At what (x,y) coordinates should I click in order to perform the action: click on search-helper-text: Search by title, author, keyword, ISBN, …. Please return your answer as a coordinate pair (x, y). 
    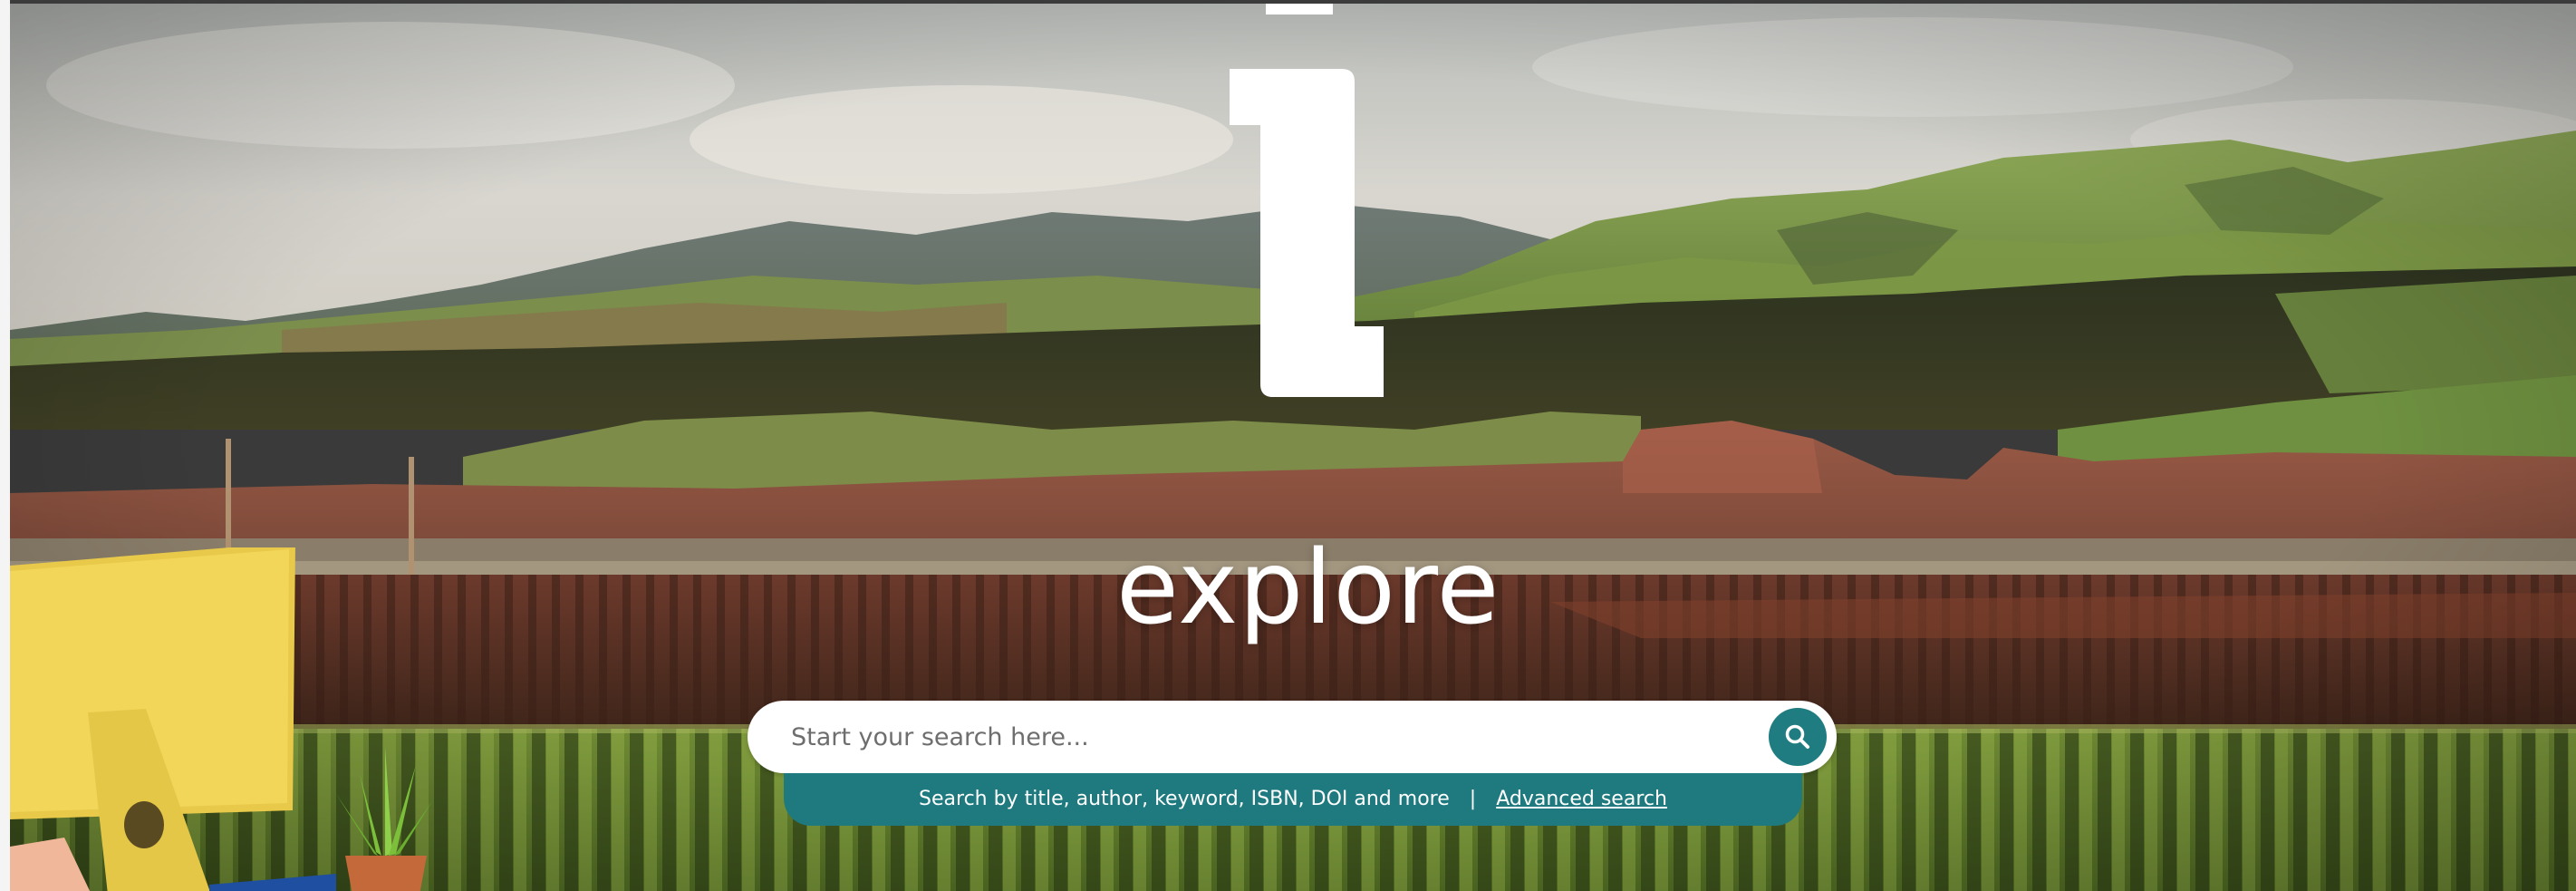
    Looking at the image, I should click on (1184, 799).